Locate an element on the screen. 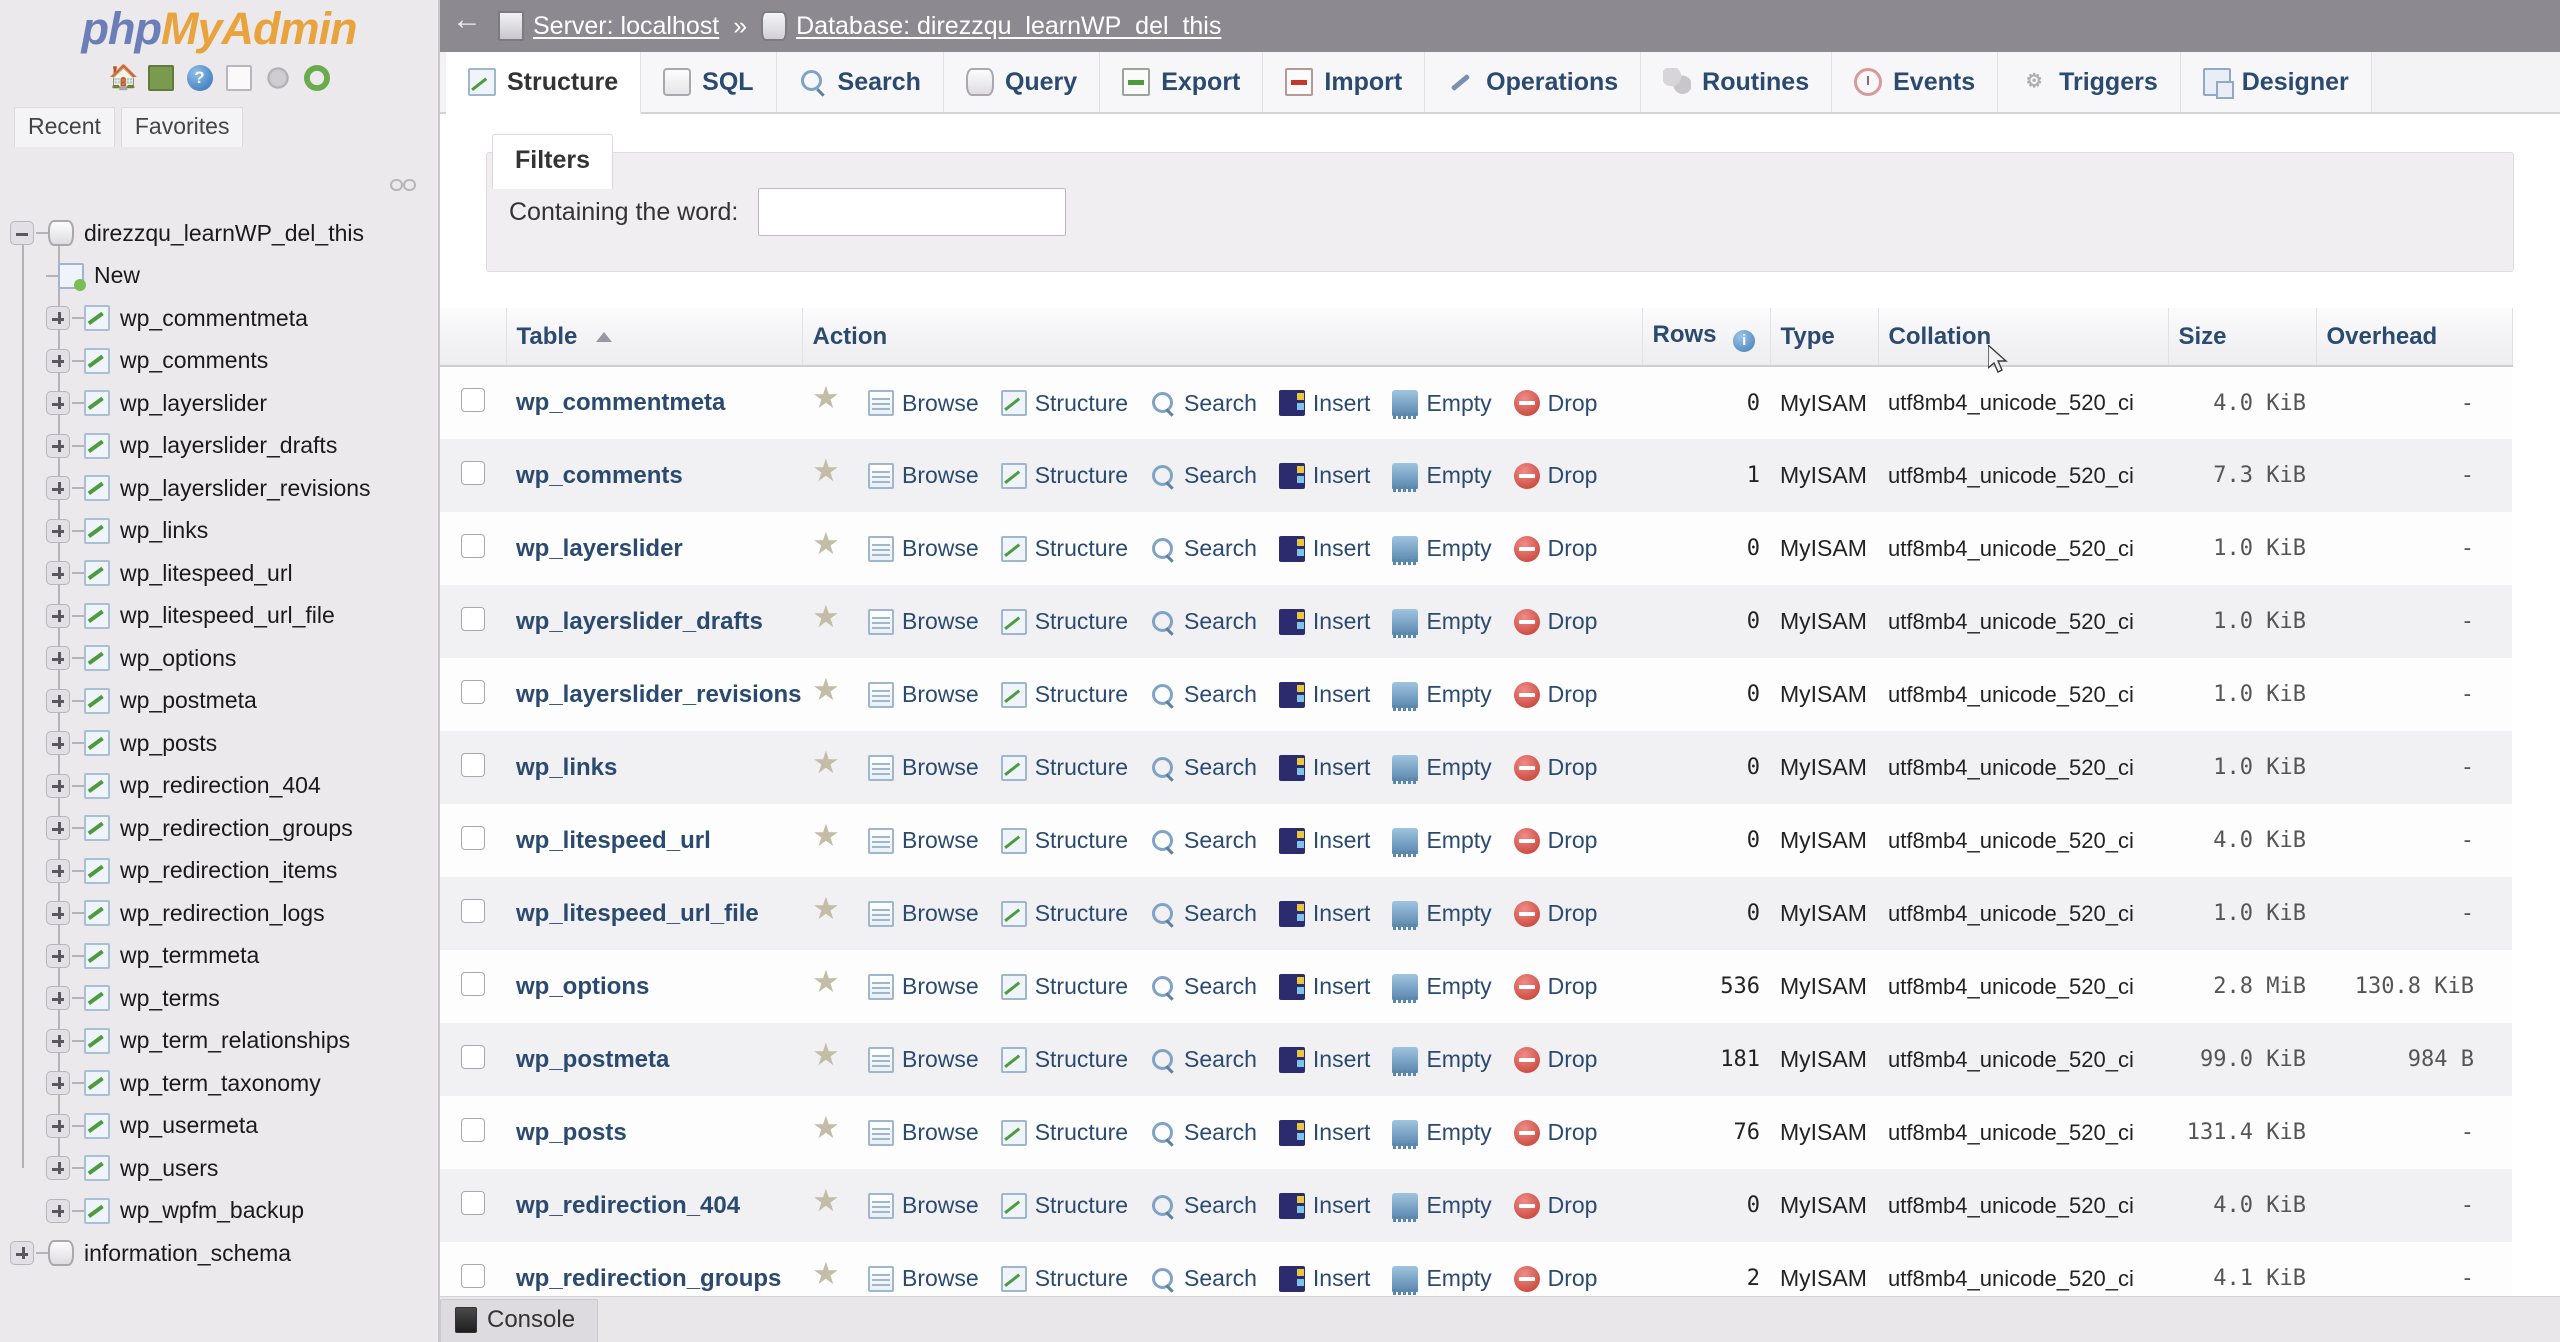 The image size is (2560, 1342). tab-operations: Operations is located at coordinates (1533, 82).